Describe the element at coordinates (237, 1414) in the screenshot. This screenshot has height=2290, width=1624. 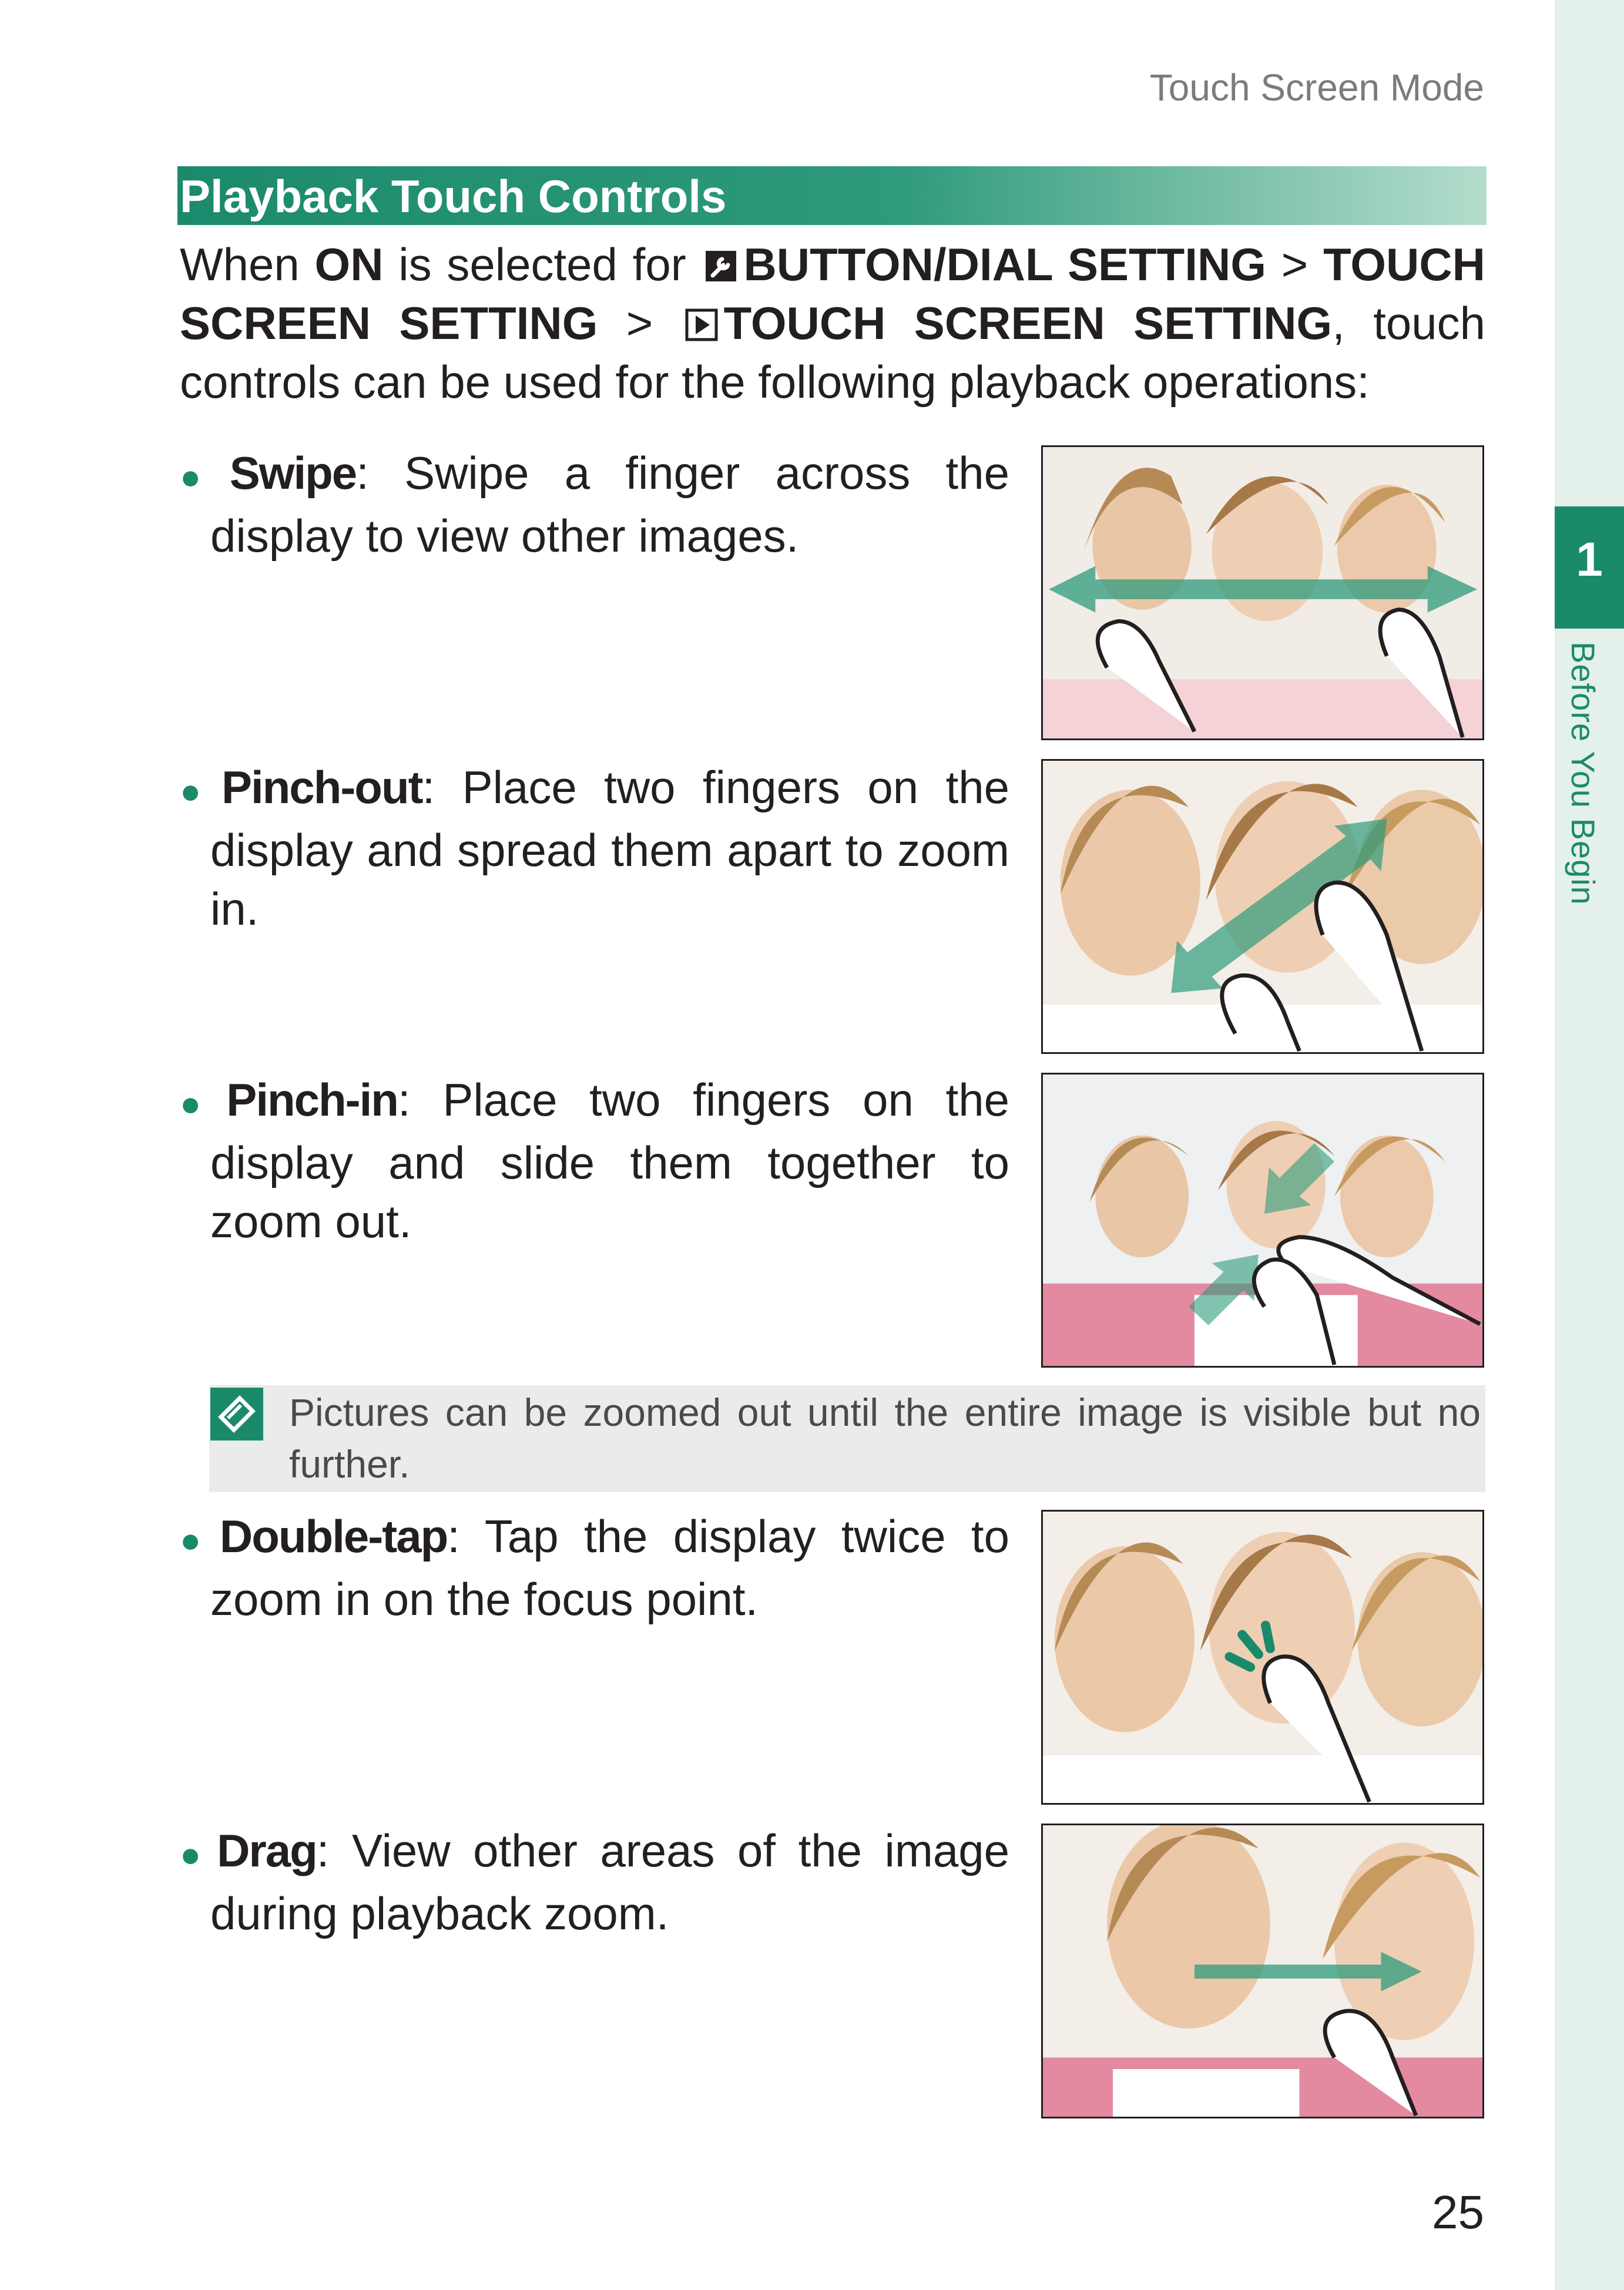
I see `note-icon` at that location.